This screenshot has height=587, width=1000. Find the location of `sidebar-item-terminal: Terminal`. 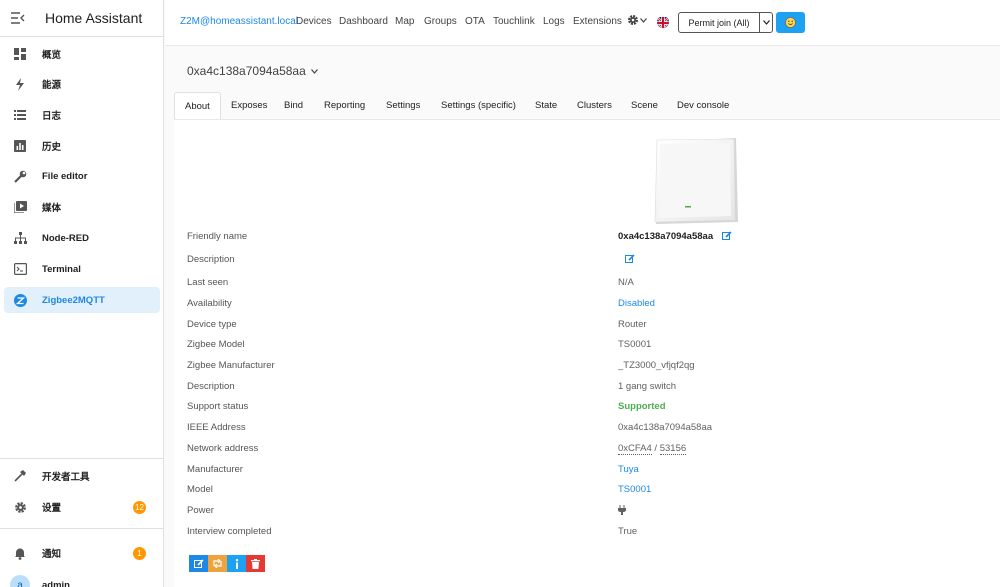

sidebar-item-terminal: Terminal is located at coordinates (82, 269).